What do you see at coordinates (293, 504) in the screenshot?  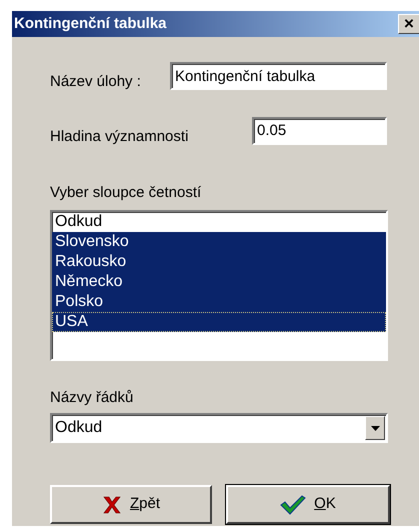 I see `checkmark-icon` at bounding box center [293, 504].